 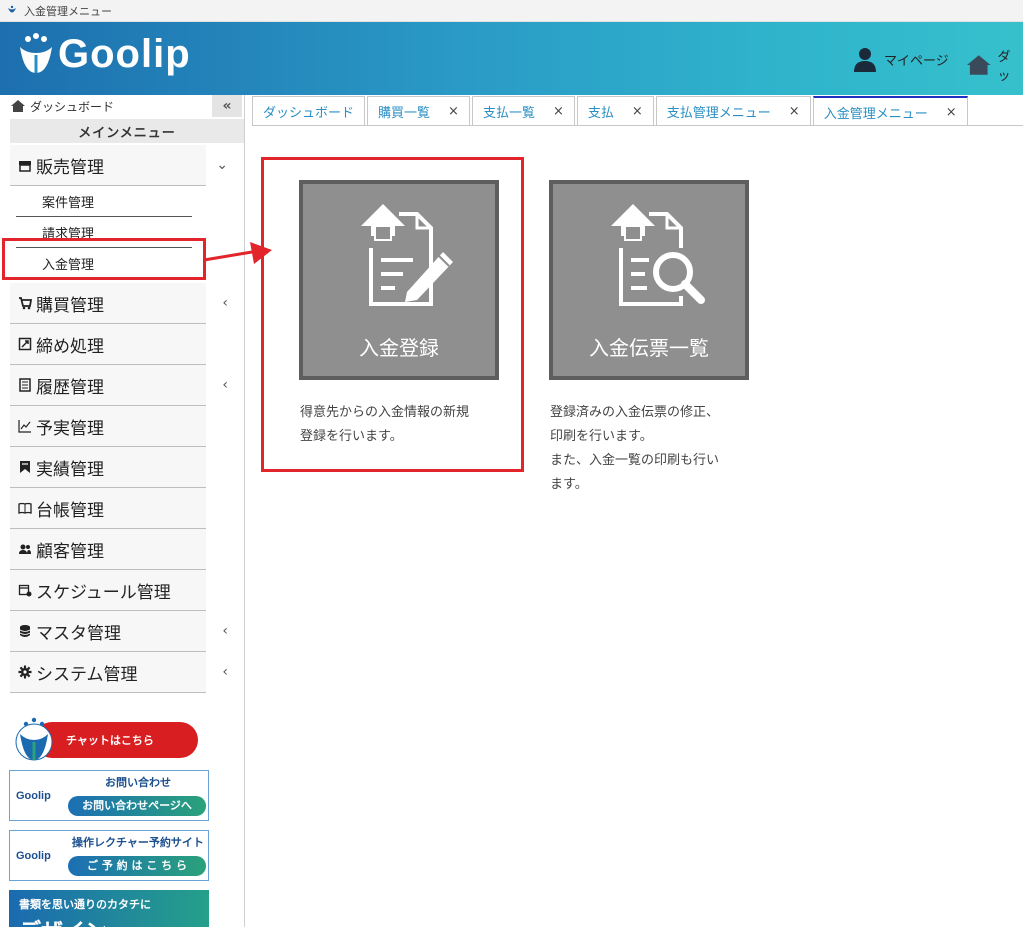 I want to click on main-menu-heading: メインメニュー, so click(x=127, y=131).